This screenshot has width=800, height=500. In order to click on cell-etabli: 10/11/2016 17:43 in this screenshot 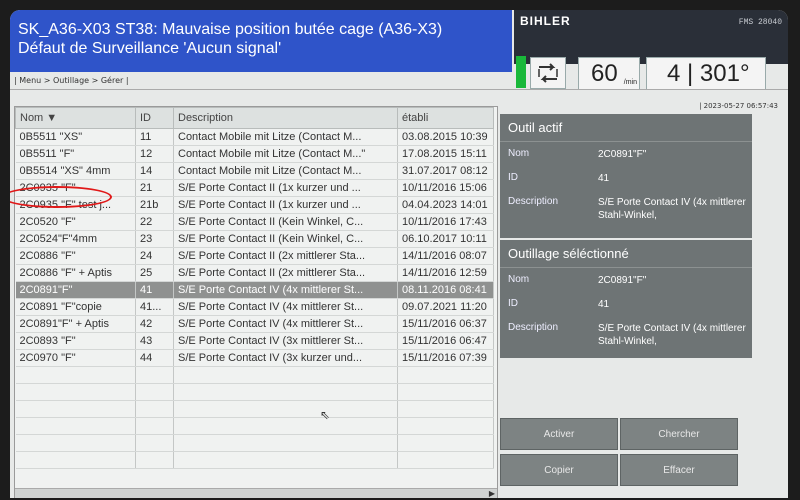, I will do `click(445, 222)`.